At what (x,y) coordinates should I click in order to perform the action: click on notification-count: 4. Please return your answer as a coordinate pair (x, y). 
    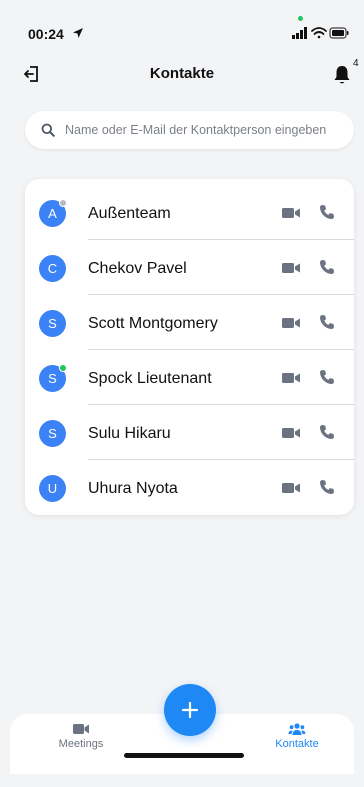
    Looking at the image, I should click on (356, 63).